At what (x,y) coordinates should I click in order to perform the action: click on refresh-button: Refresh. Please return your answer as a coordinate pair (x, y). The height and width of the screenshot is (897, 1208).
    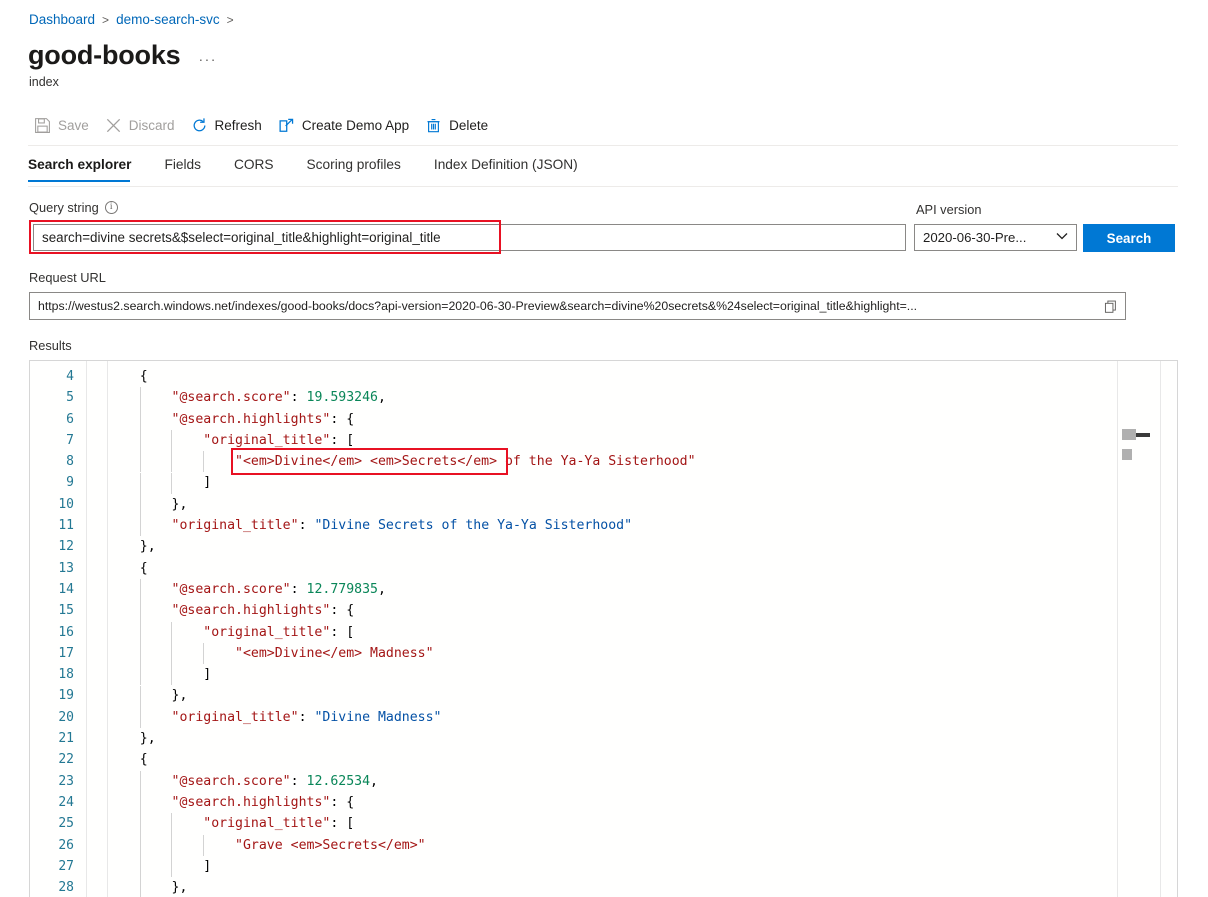
    Looking at the image, I should click on (228, 125).